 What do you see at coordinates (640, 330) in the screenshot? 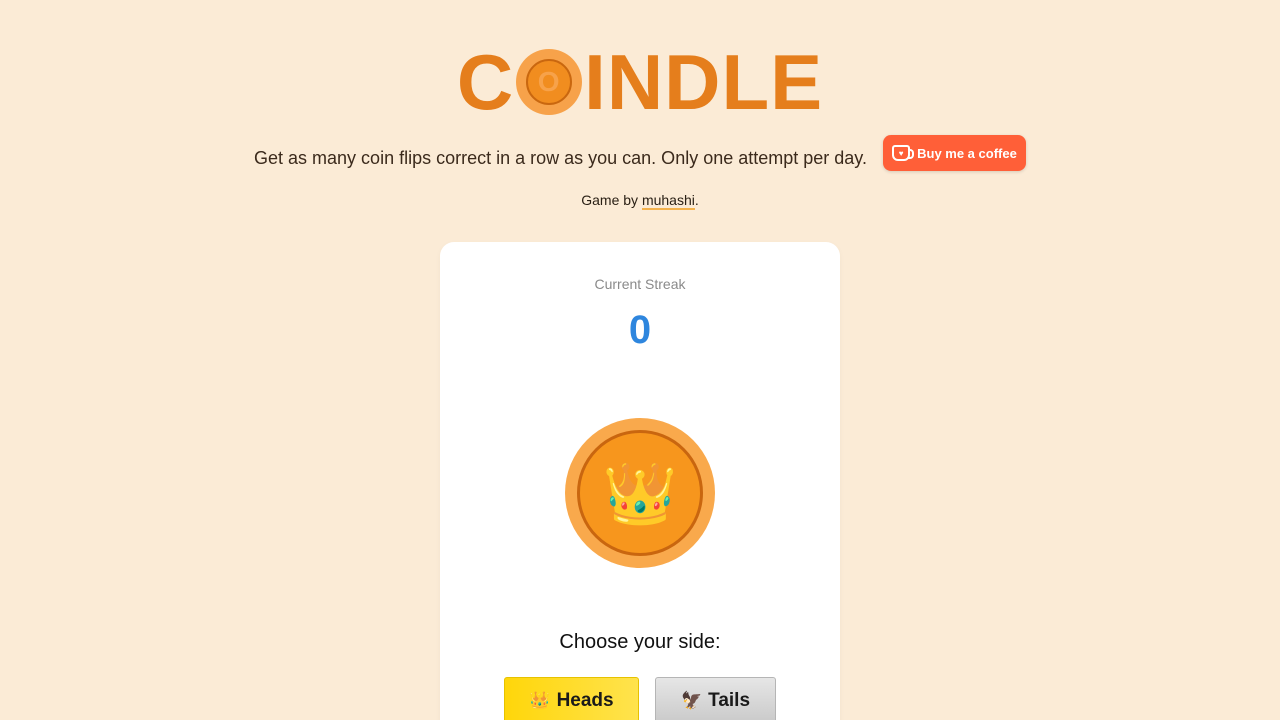
I see `streak-value: 0` at bounding box center [640, 330].